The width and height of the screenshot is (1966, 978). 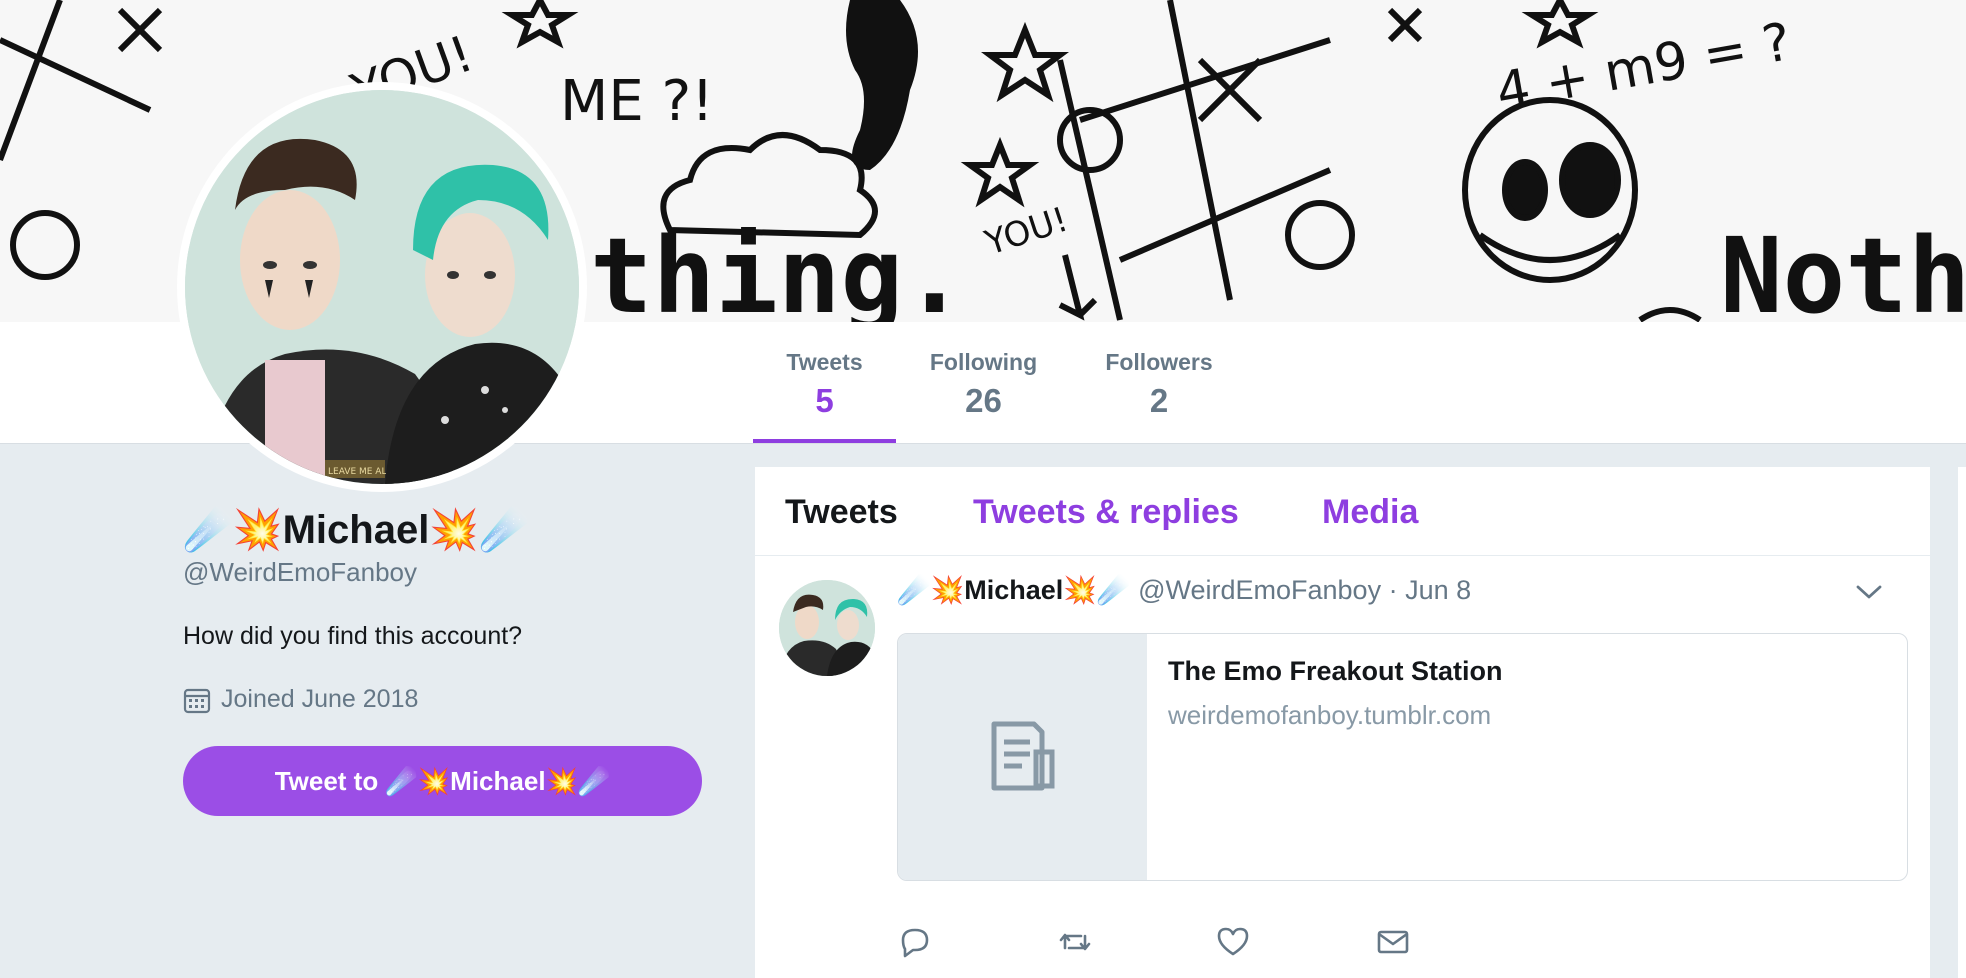 What do you see at coordinates (637, 101) in the screenshot?
I see `banner-text: ME ?!` at bounding box center [637, 101].